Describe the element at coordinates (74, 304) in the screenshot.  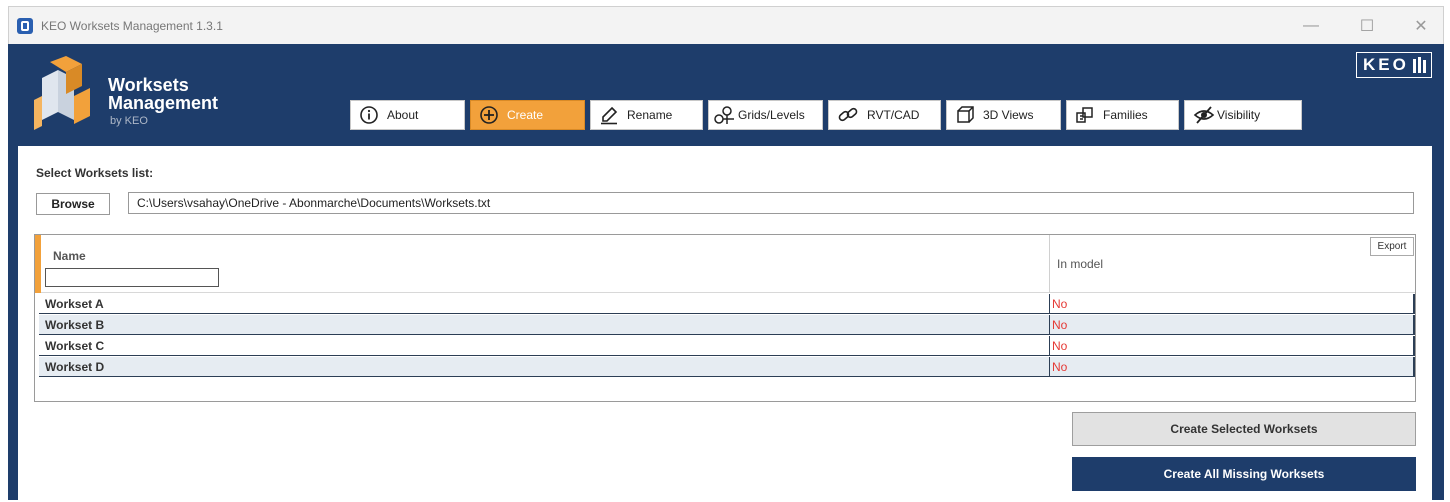
I see `workset-name: Workset A` at that location.